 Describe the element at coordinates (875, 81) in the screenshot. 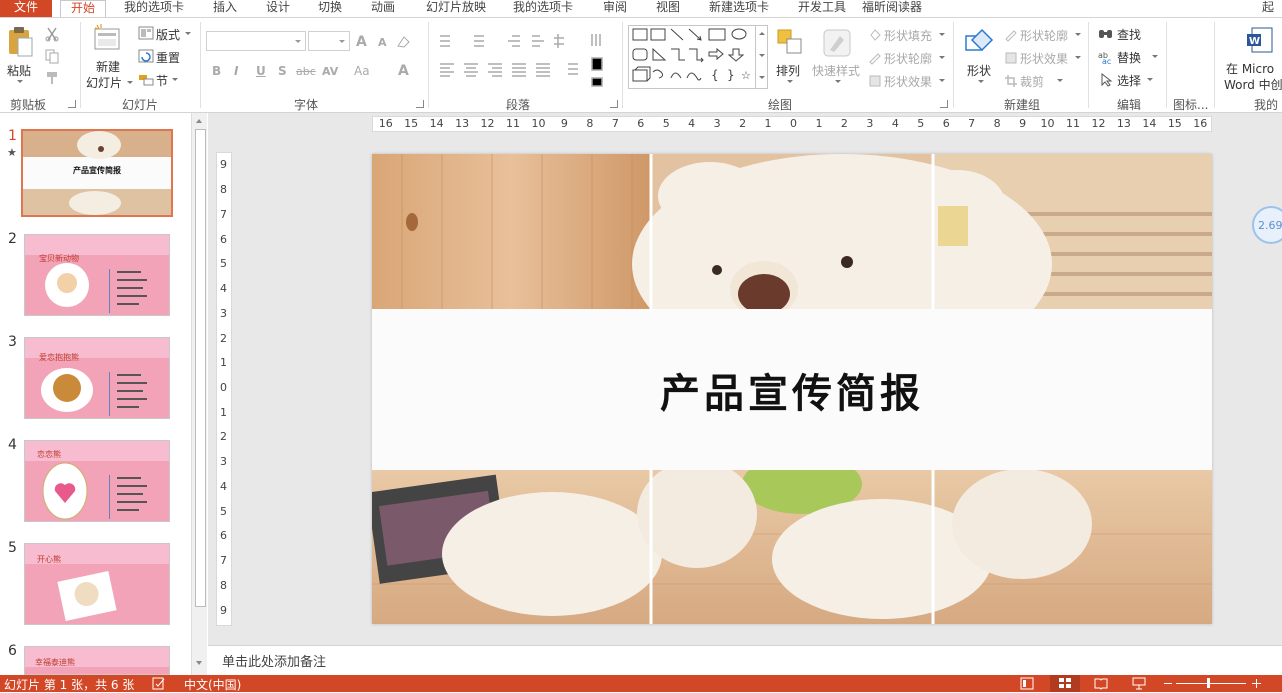

I see `shape-effects-icon` at that location.